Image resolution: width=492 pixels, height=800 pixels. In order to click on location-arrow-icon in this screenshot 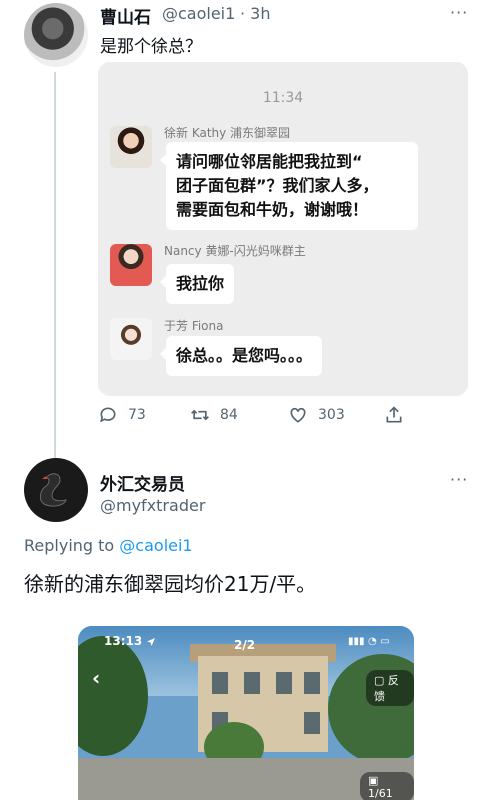, I will do `click(151, 641)`.